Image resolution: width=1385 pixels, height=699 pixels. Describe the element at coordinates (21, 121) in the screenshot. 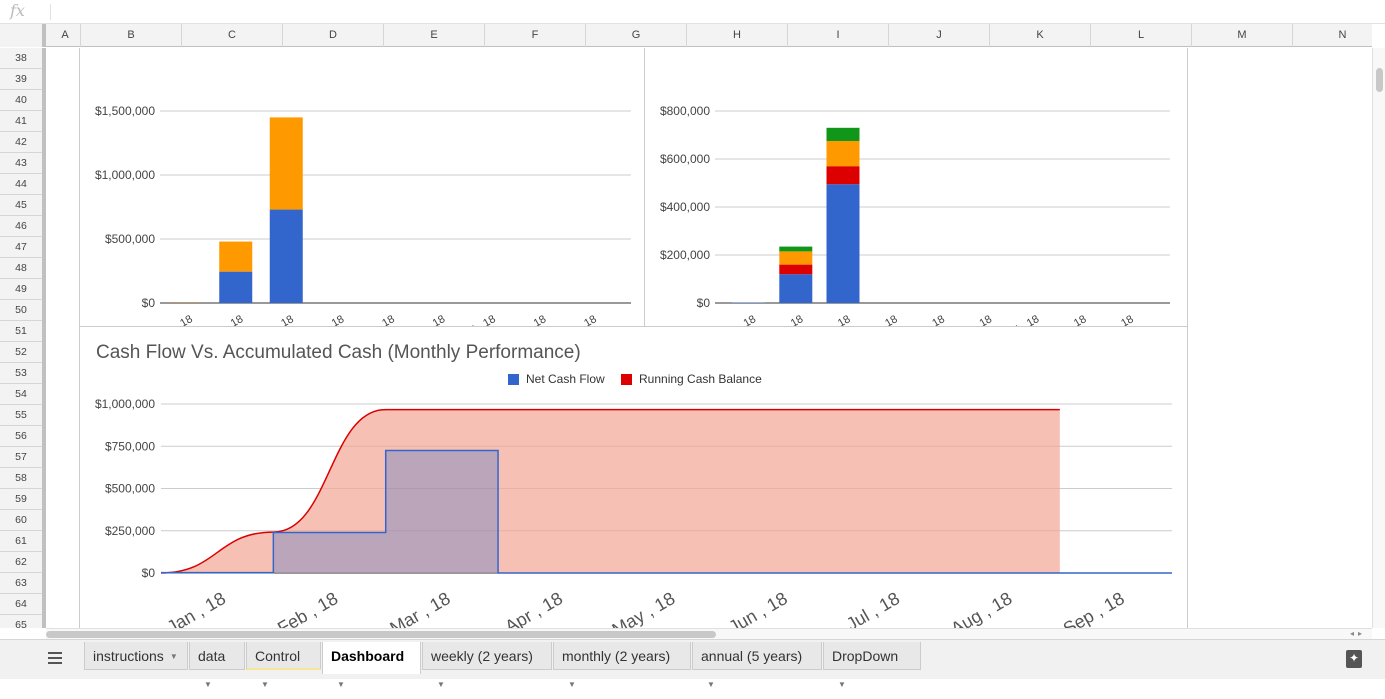

I see `row-header: 41` at that location.